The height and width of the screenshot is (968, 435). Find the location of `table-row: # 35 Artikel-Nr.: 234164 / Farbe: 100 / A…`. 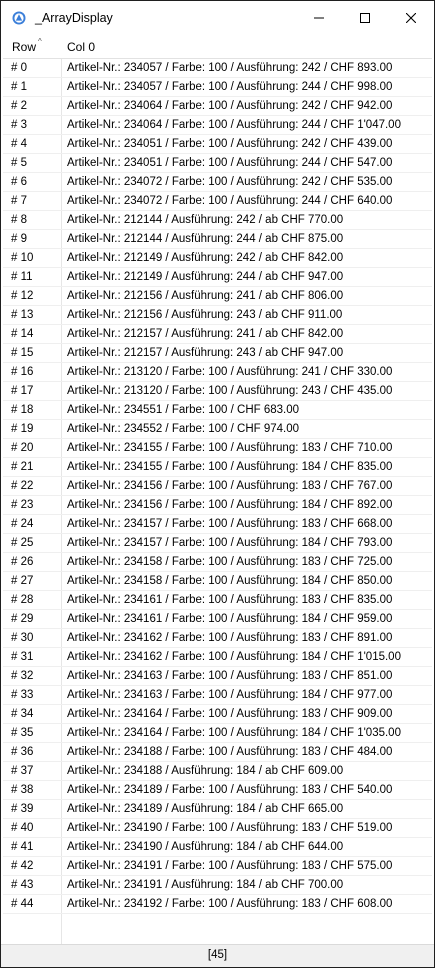

table-row: # 35 Artikel-Nr.: 234164 / Farbe: 100 / A… is located at coordinates (217, 733).